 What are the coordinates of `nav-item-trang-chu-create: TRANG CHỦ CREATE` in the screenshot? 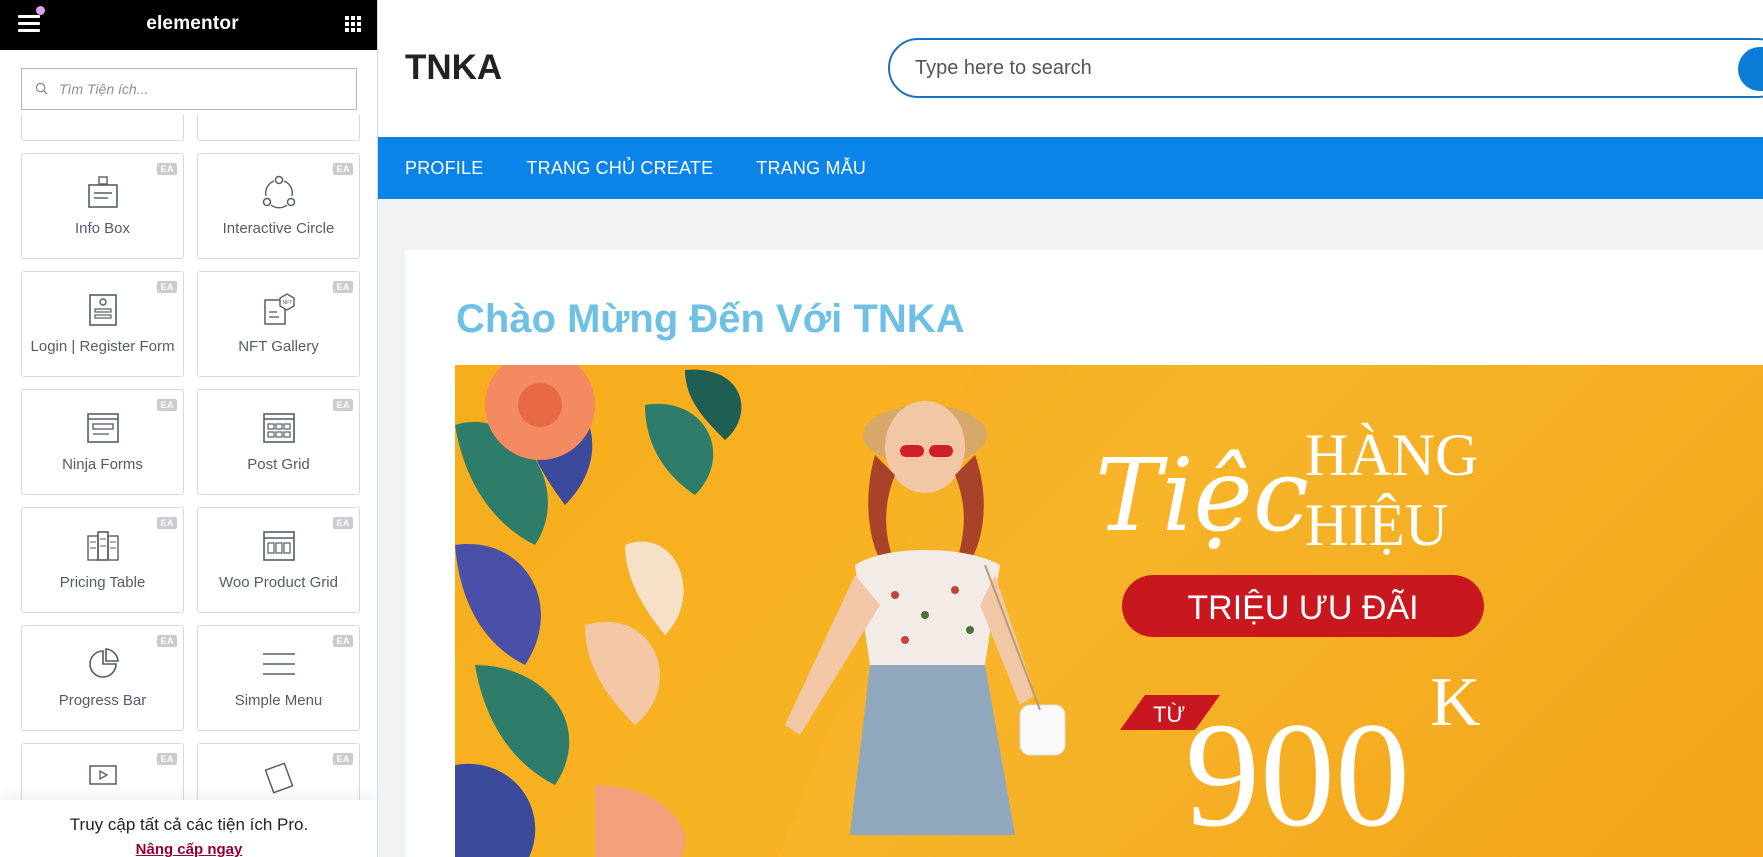 It's located at (619, 168).